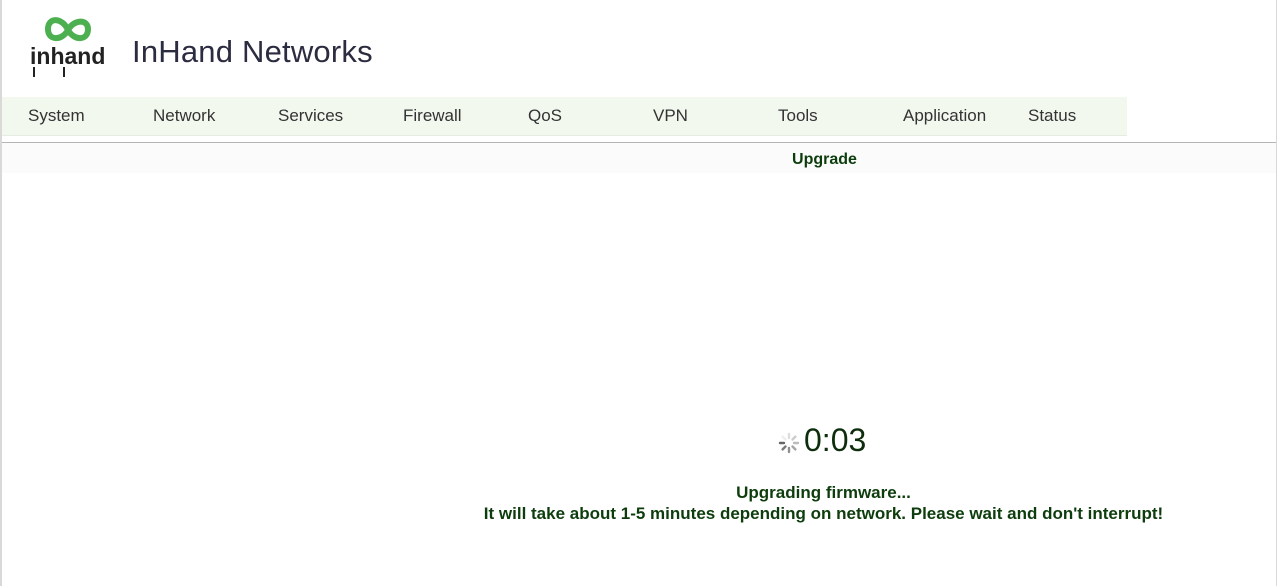  I want to click on logo-wordmark: inhand, so click(67, 60).